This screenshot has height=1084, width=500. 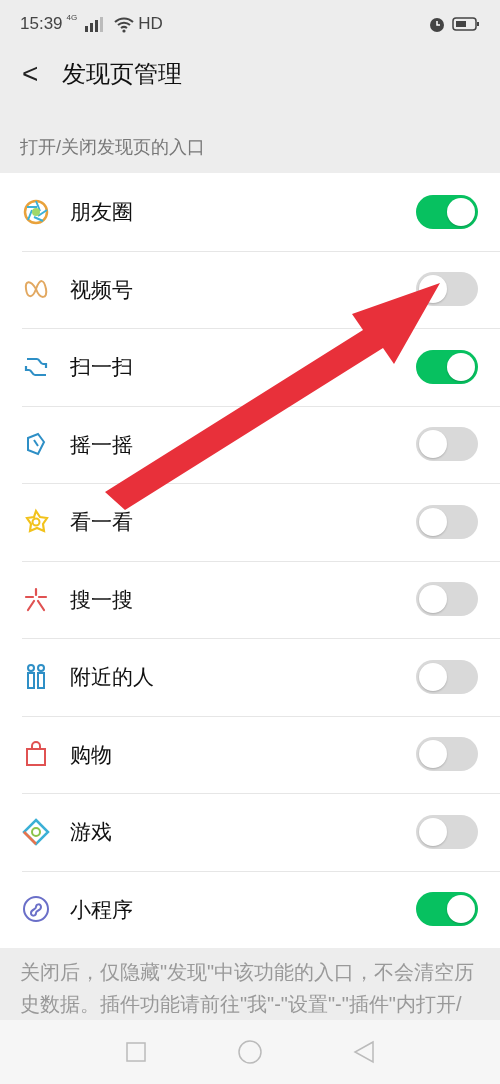 I want to click on back-button: <, so click(x=30, y=74).